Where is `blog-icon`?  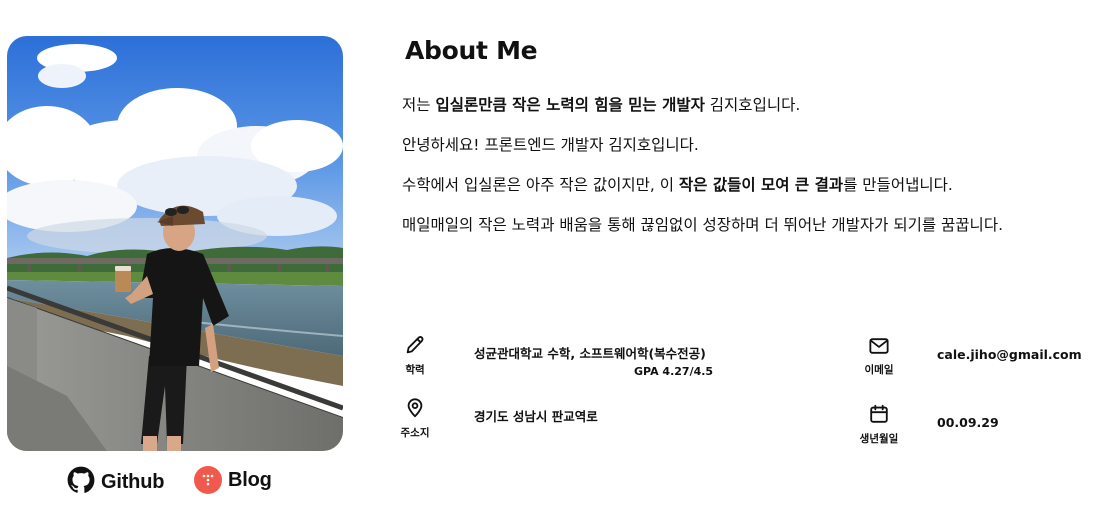 blog-icon is located at coordinates (208, 480).